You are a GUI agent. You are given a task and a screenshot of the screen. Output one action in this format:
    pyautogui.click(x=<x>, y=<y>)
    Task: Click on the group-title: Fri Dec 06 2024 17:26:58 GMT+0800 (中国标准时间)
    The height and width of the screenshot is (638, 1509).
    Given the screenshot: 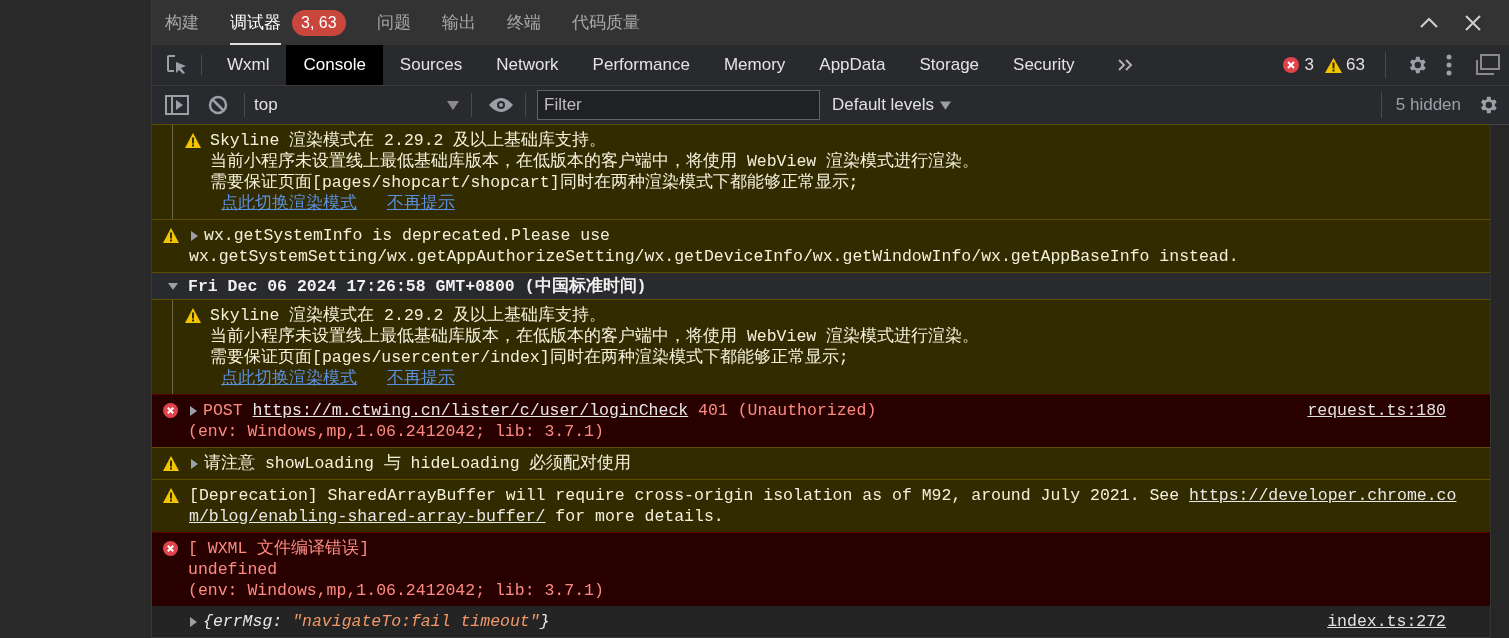 What is the action you would take?
    pyautogui.click(x=417, y=286)
    